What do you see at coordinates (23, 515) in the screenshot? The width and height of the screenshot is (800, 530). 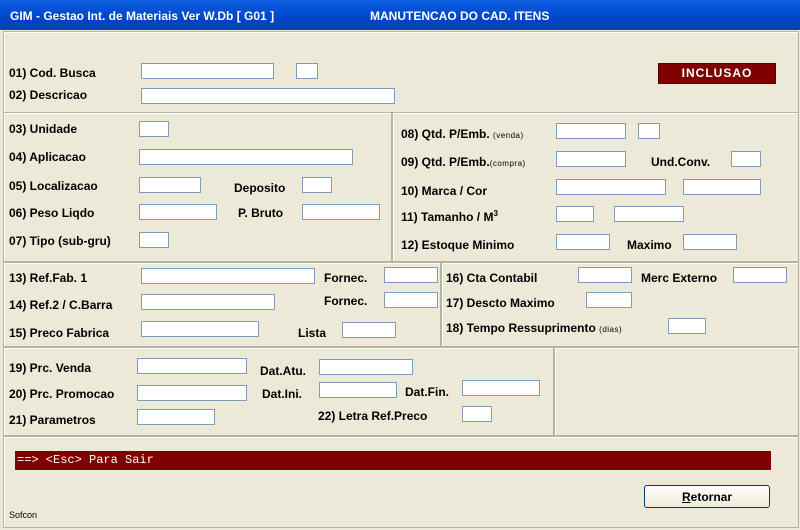 I see `footer-brand: Sofcon` at bounding box center [23, 515].